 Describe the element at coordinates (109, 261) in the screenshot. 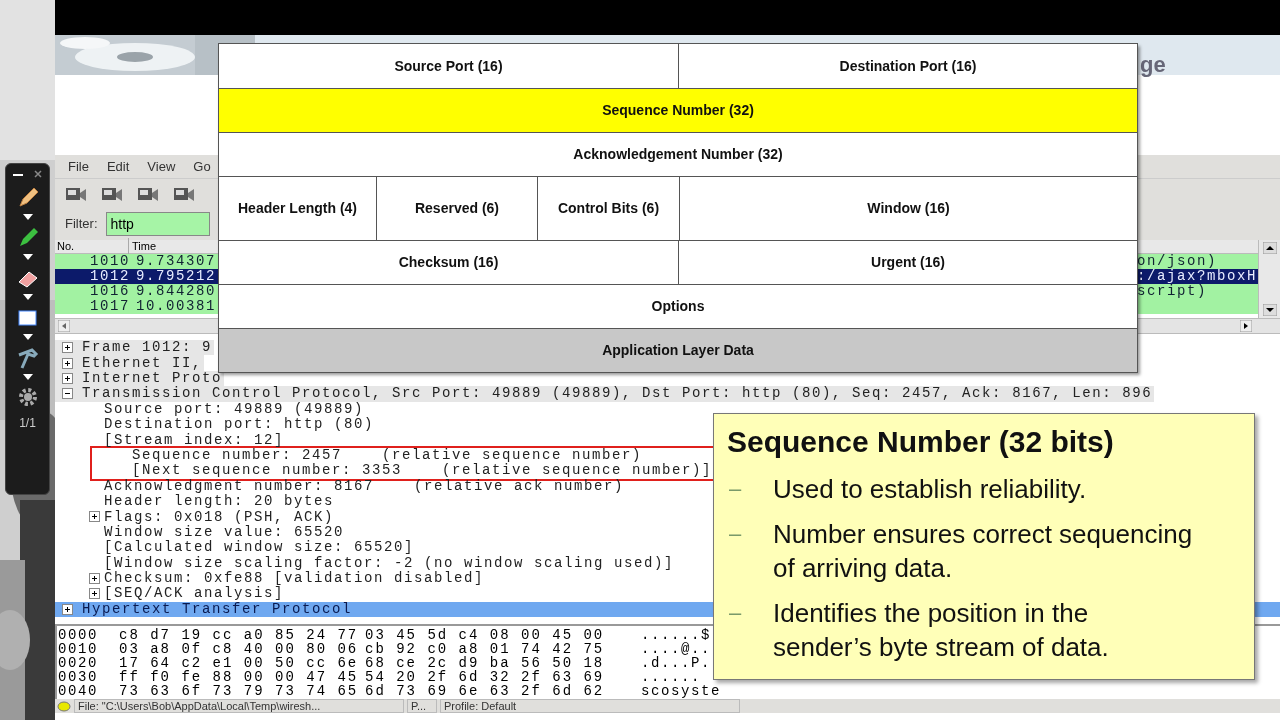

I see `packet-number: 1010` at that location.